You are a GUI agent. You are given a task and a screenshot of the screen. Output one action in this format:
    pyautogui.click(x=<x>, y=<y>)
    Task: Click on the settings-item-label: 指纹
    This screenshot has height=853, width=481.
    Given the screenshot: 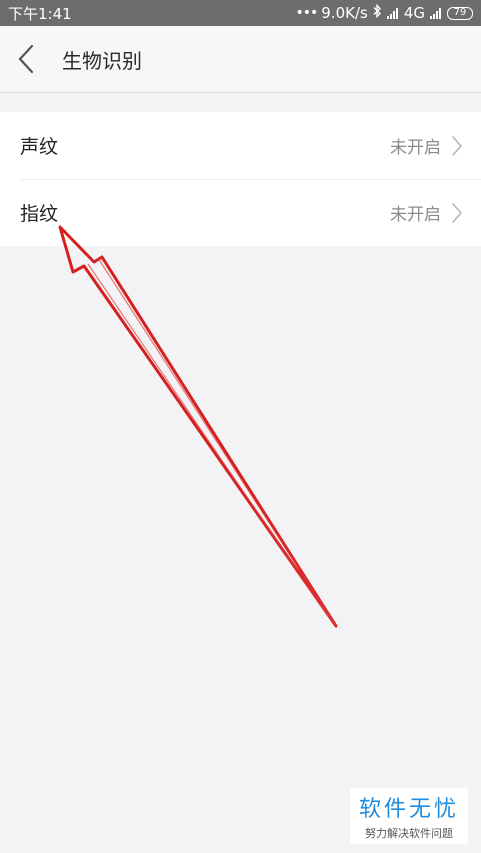 What is the action you would take?
    pyautogui.click(x=39, y=214)
    